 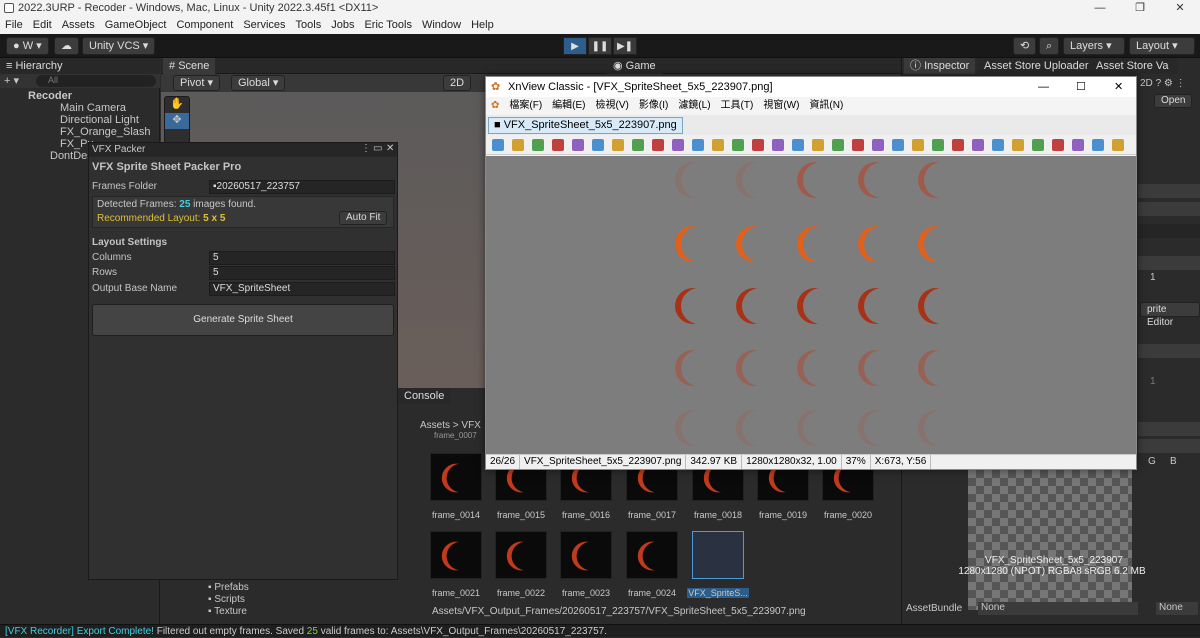 I want to click on xnview-menu-view: 檢視(V), so click(x=612, y=106).